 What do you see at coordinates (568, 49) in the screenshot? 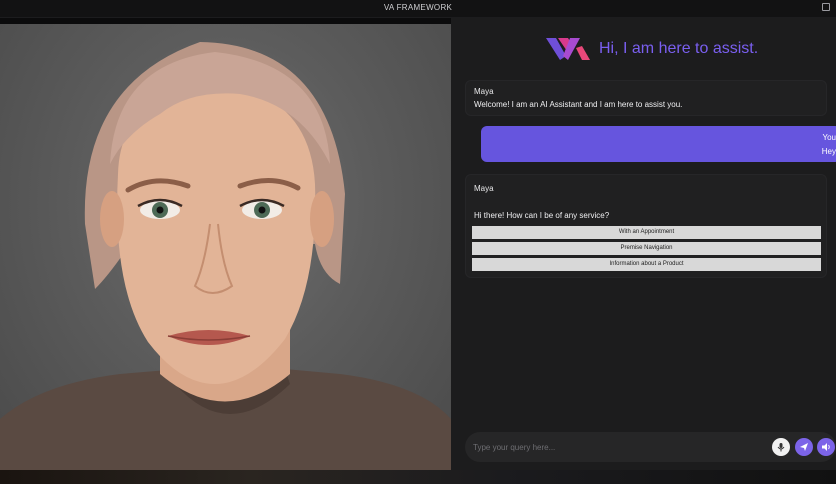
I see `brand-logo` at bounding box center [568, 49].